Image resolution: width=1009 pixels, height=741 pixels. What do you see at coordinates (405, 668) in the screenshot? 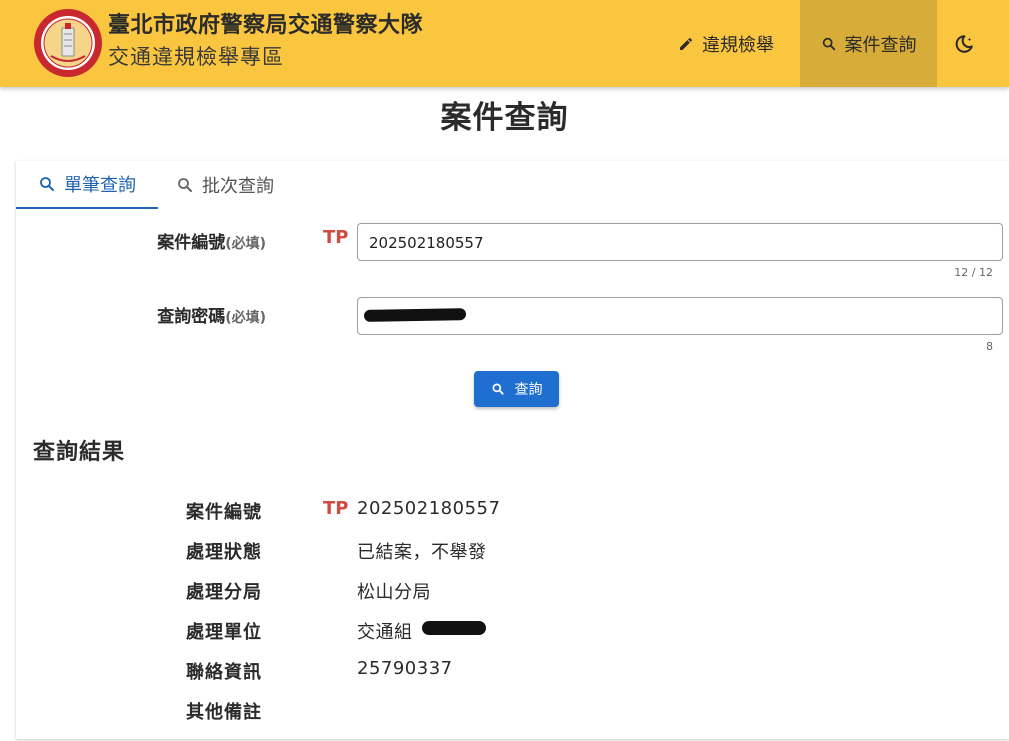
I see `result-value-contact: 25790337` at bounding box center [405, 668].